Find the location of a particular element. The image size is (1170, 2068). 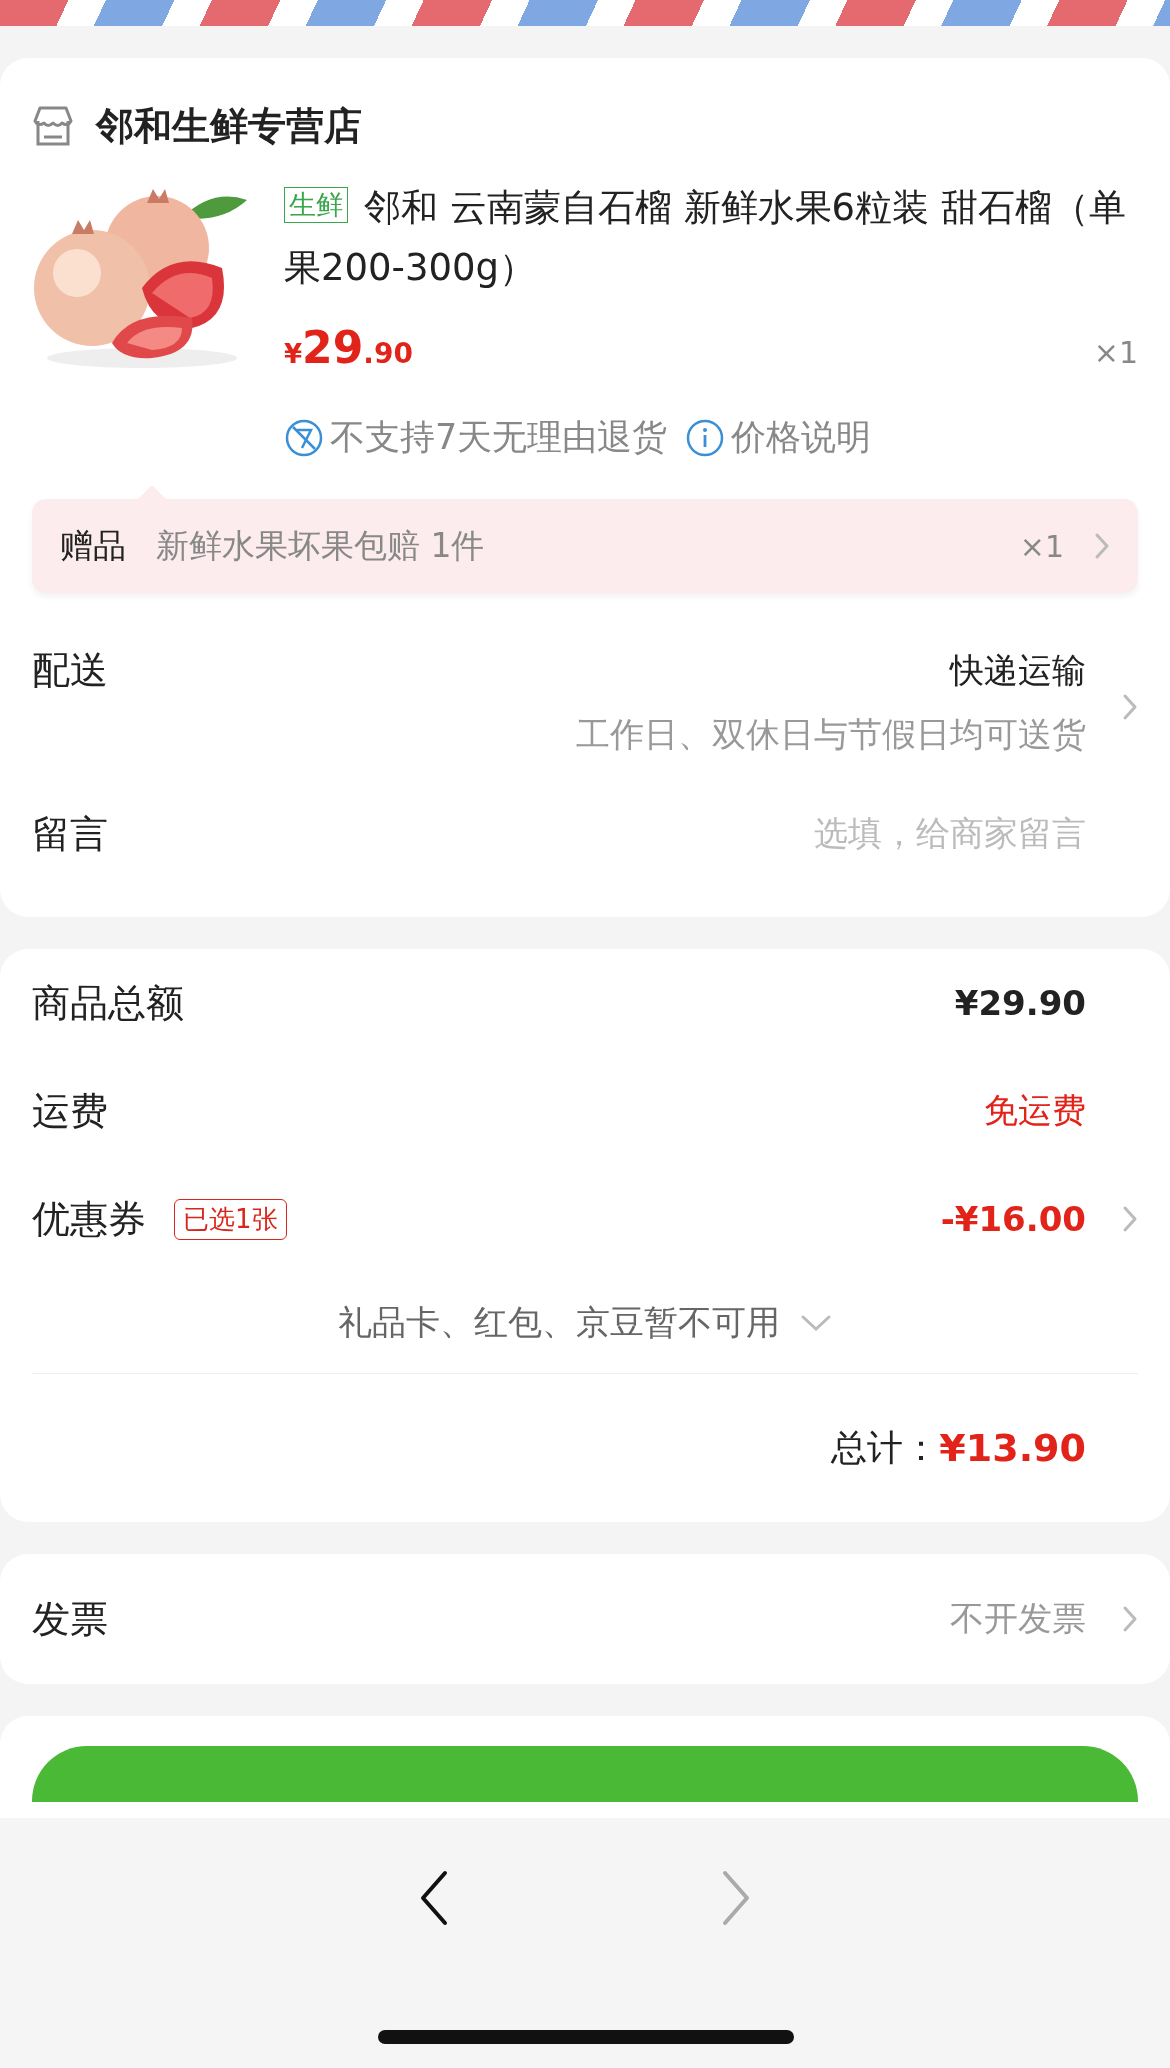

summary-label: 运费 is located at coordinates (70, 1111).